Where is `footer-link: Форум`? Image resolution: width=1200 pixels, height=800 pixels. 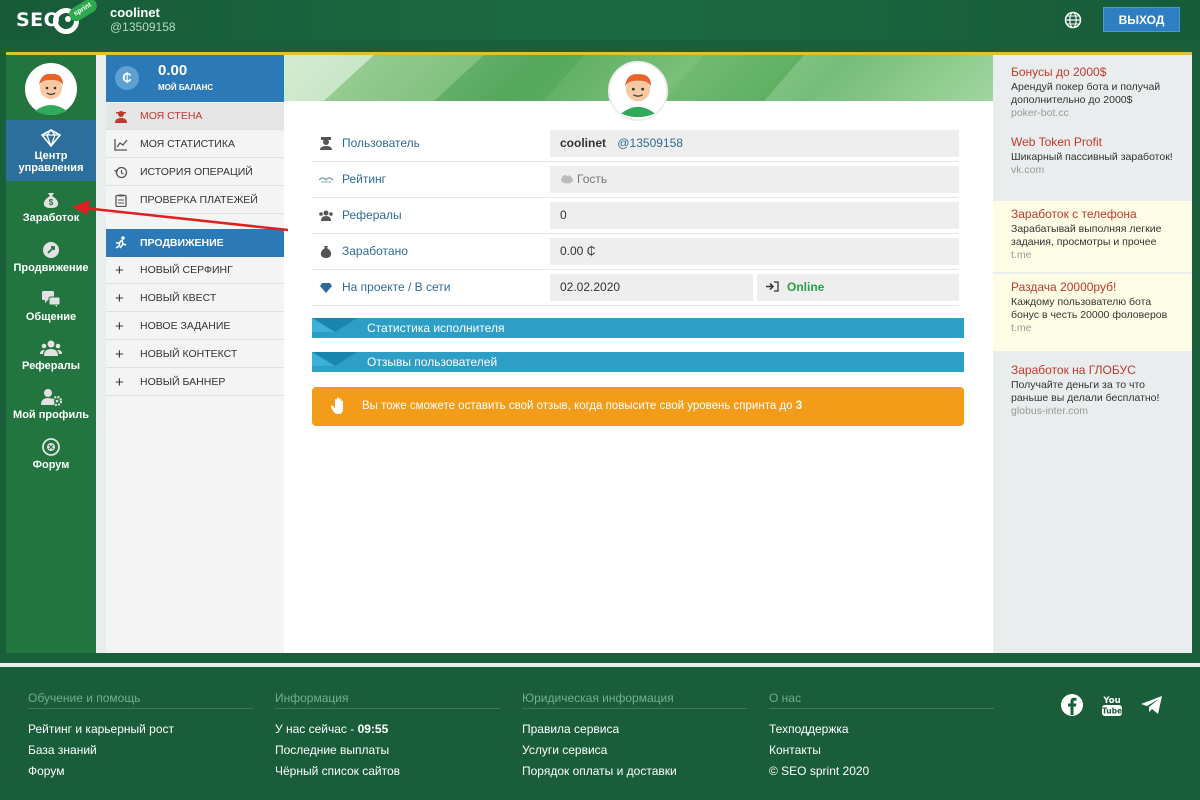 footer-link: Форум is located at coordinates (140, 771).